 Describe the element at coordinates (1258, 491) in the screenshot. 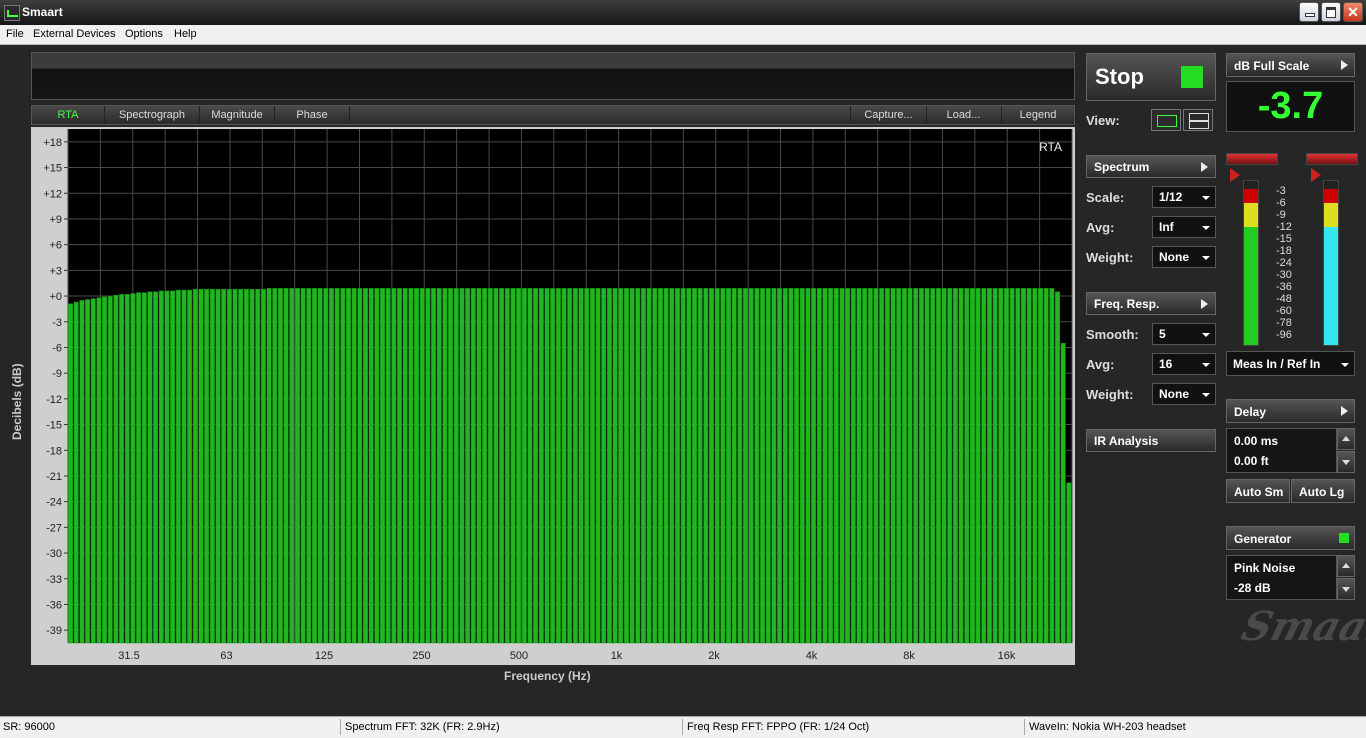

I see `auto-sm-button: Auto Sm` at that location.